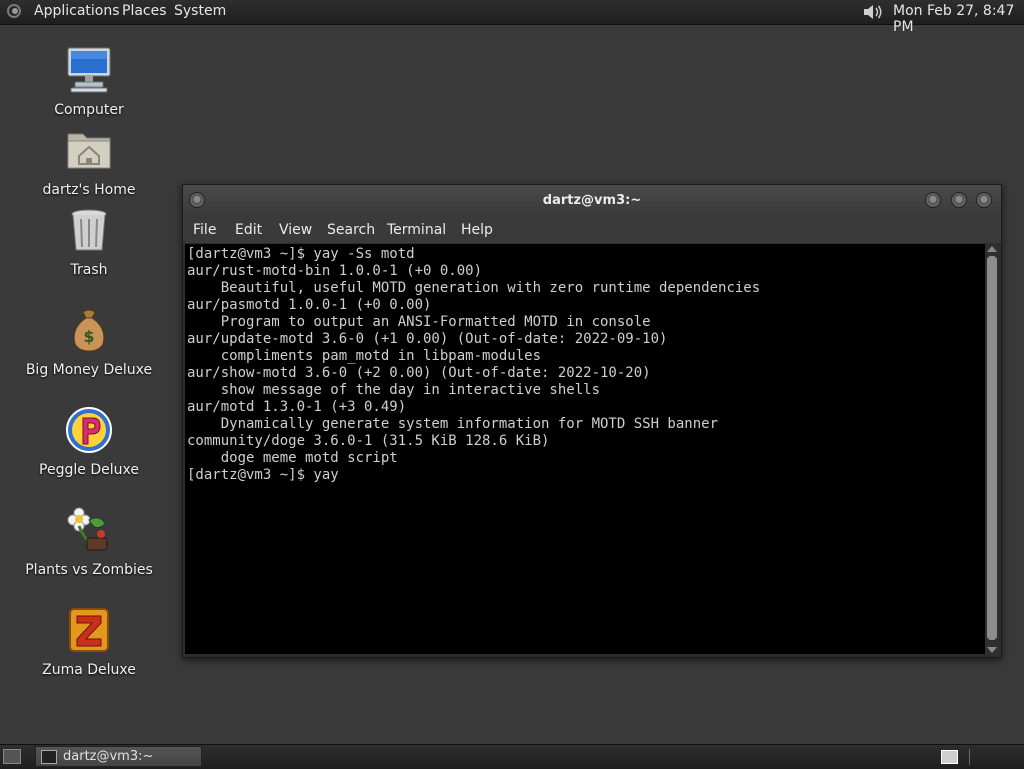 This screenshot has width=1024, height=769. I want to click on home-folder-icon, so click(89, 151).